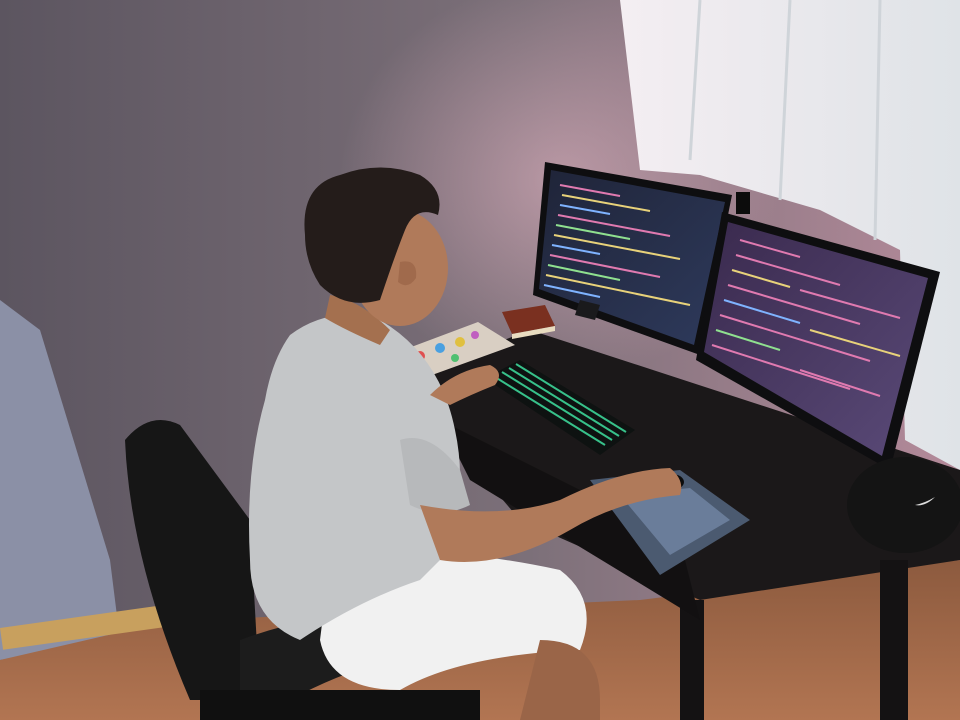 This screenshot has height=720, width=960. Describe the element at coordinates (743, 203) in the screenshot. I see `webcam` at that location.